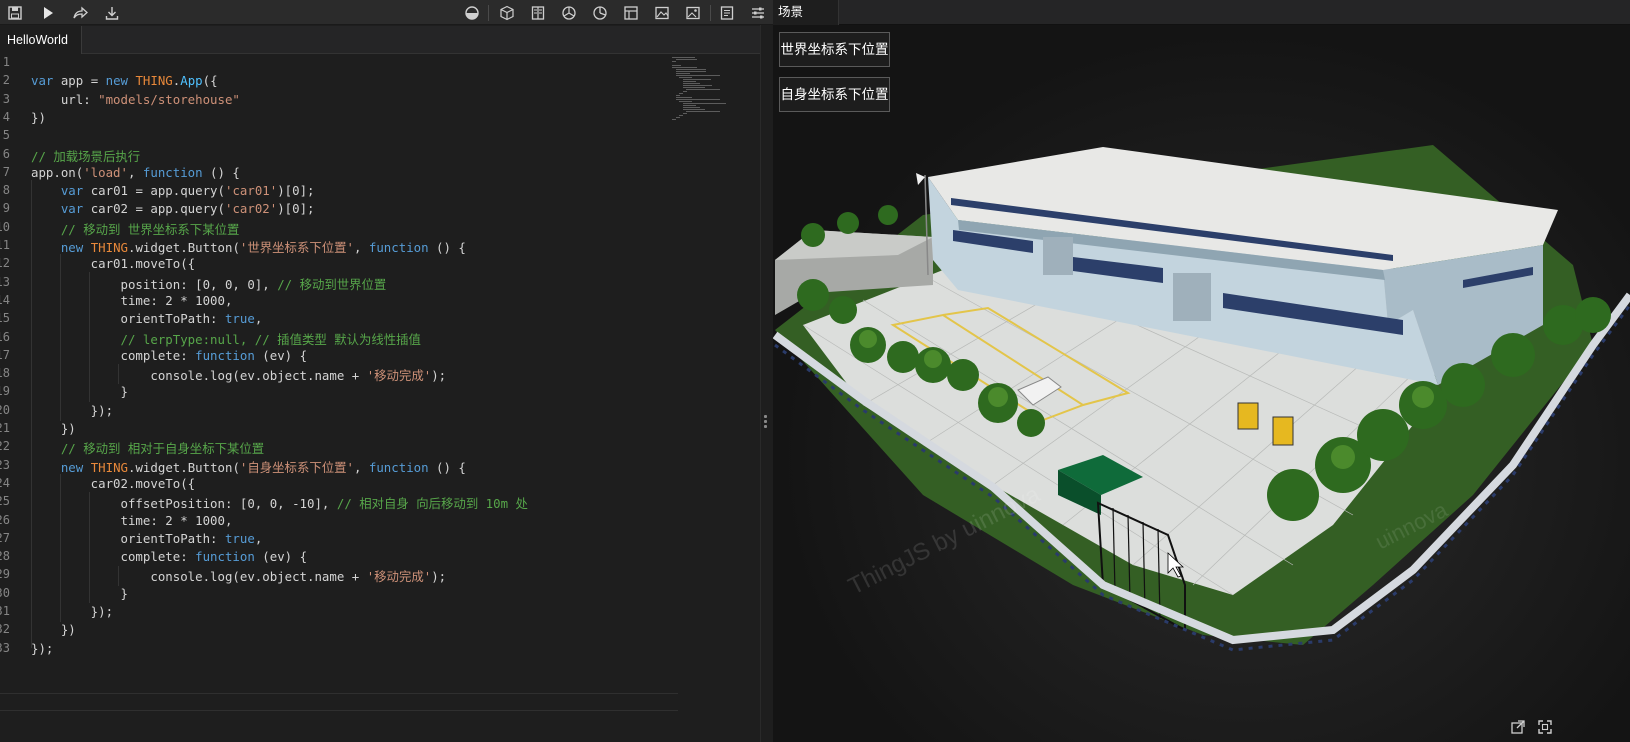 The height and width of the screenshot is (742, 1630). I want to click on code-token: );, so click(439, 376).